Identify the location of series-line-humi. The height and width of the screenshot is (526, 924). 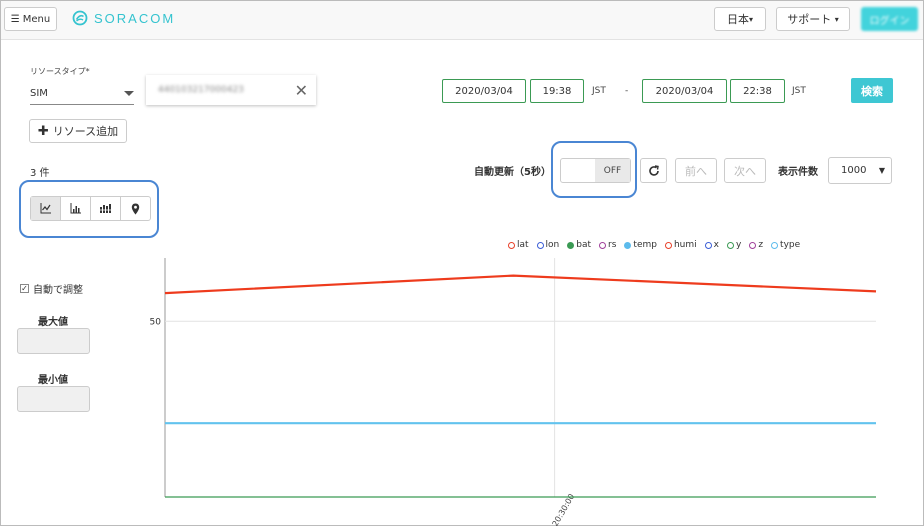
(520, 284).